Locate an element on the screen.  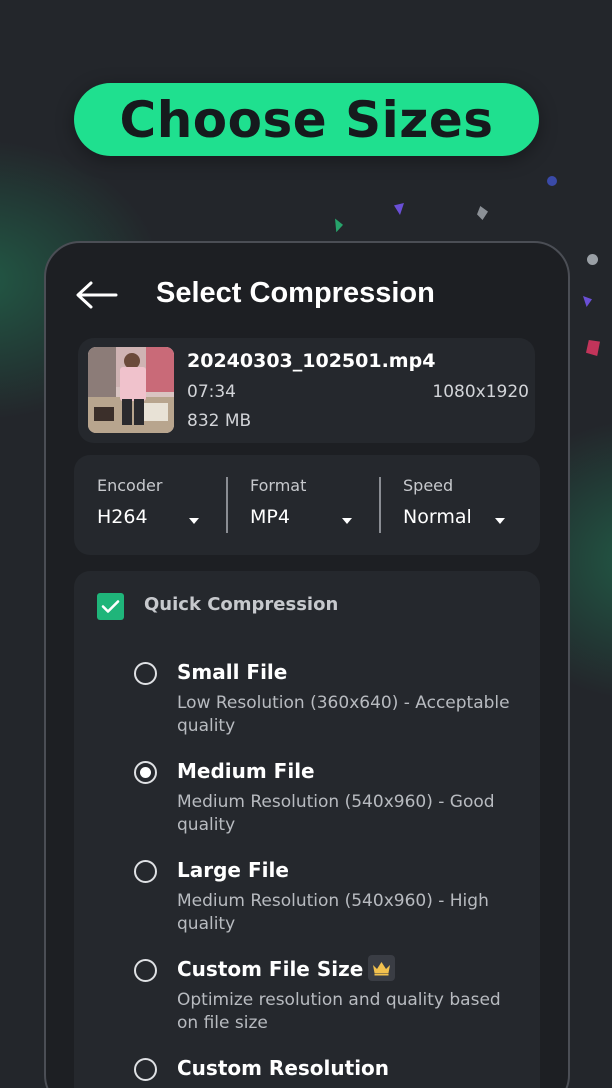
quick-compression-checkbox is located at coordinates (110, 606).